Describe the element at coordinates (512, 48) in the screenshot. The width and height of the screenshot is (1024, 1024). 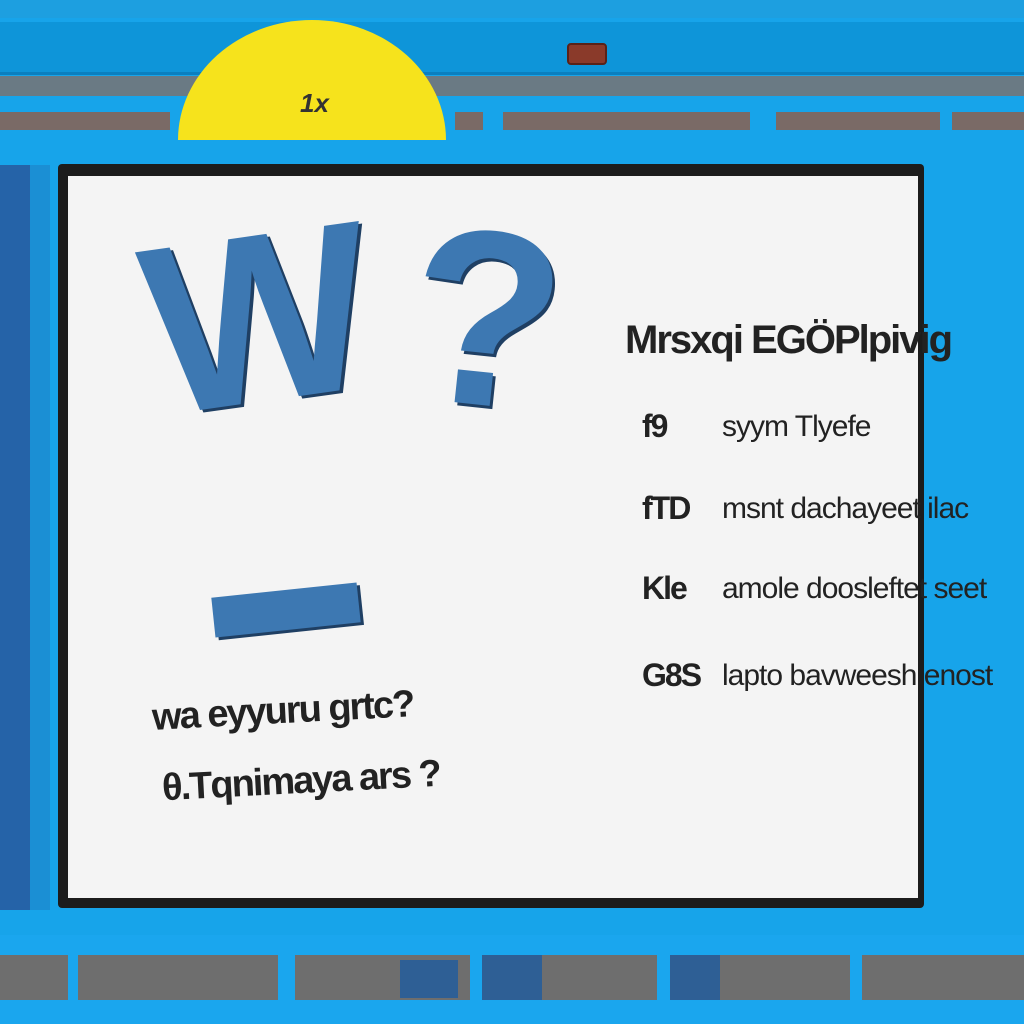
I see `title-bar` at that location.